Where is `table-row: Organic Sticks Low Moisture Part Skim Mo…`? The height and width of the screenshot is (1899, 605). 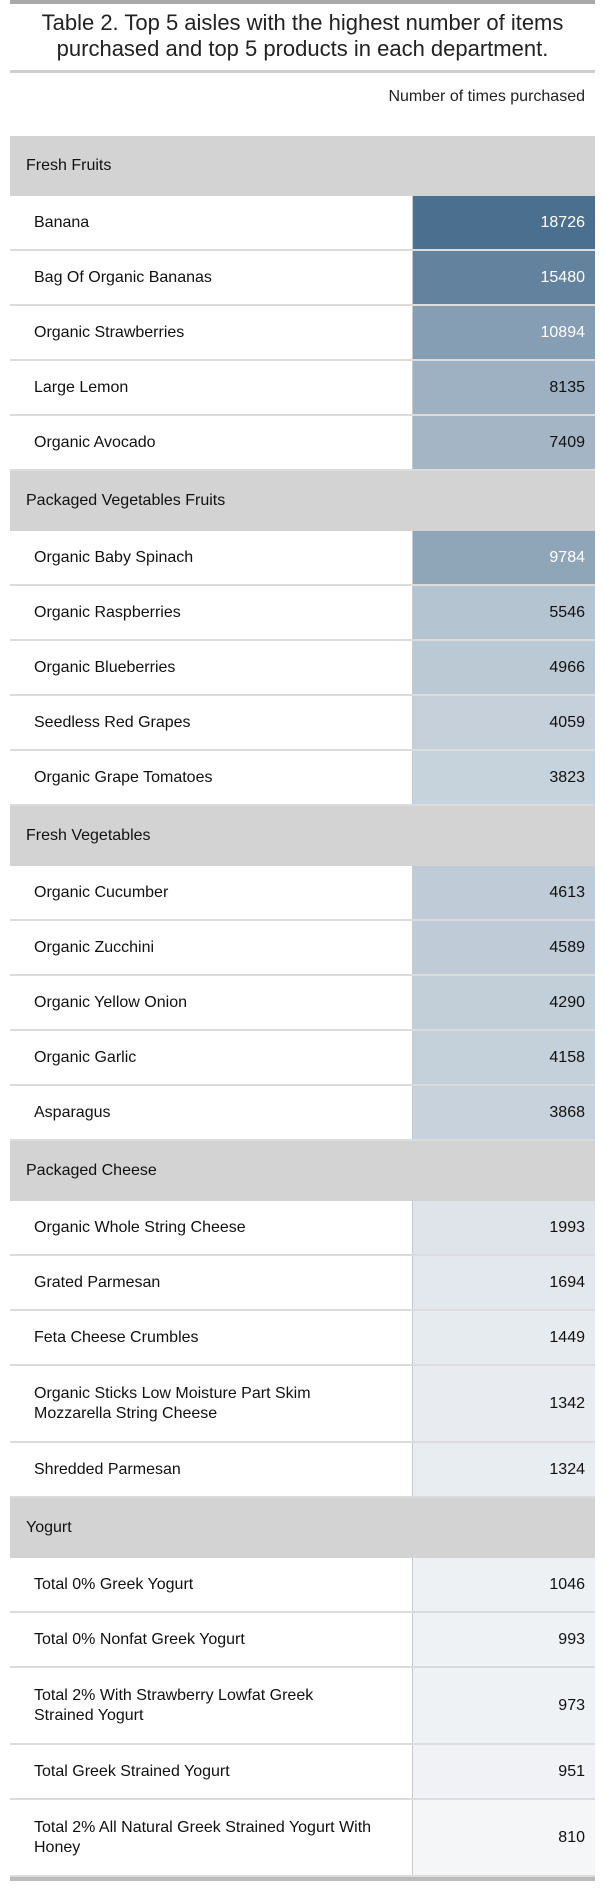
table-row: Organic Sticks Low Moisture Part Skim Mo… is located at coordinates (302, 1404).